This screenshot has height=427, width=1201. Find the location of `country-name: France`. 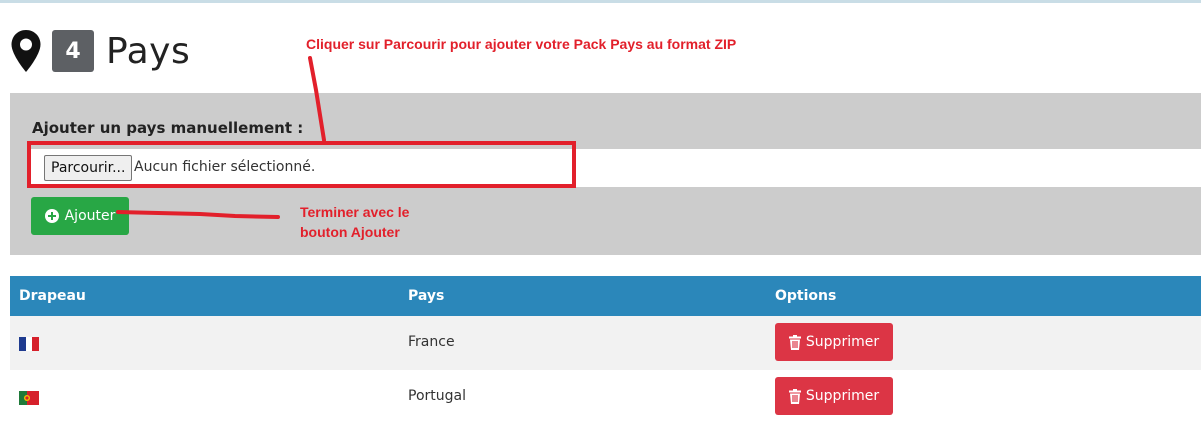

country-name: France is located at coordinates (431, 342).